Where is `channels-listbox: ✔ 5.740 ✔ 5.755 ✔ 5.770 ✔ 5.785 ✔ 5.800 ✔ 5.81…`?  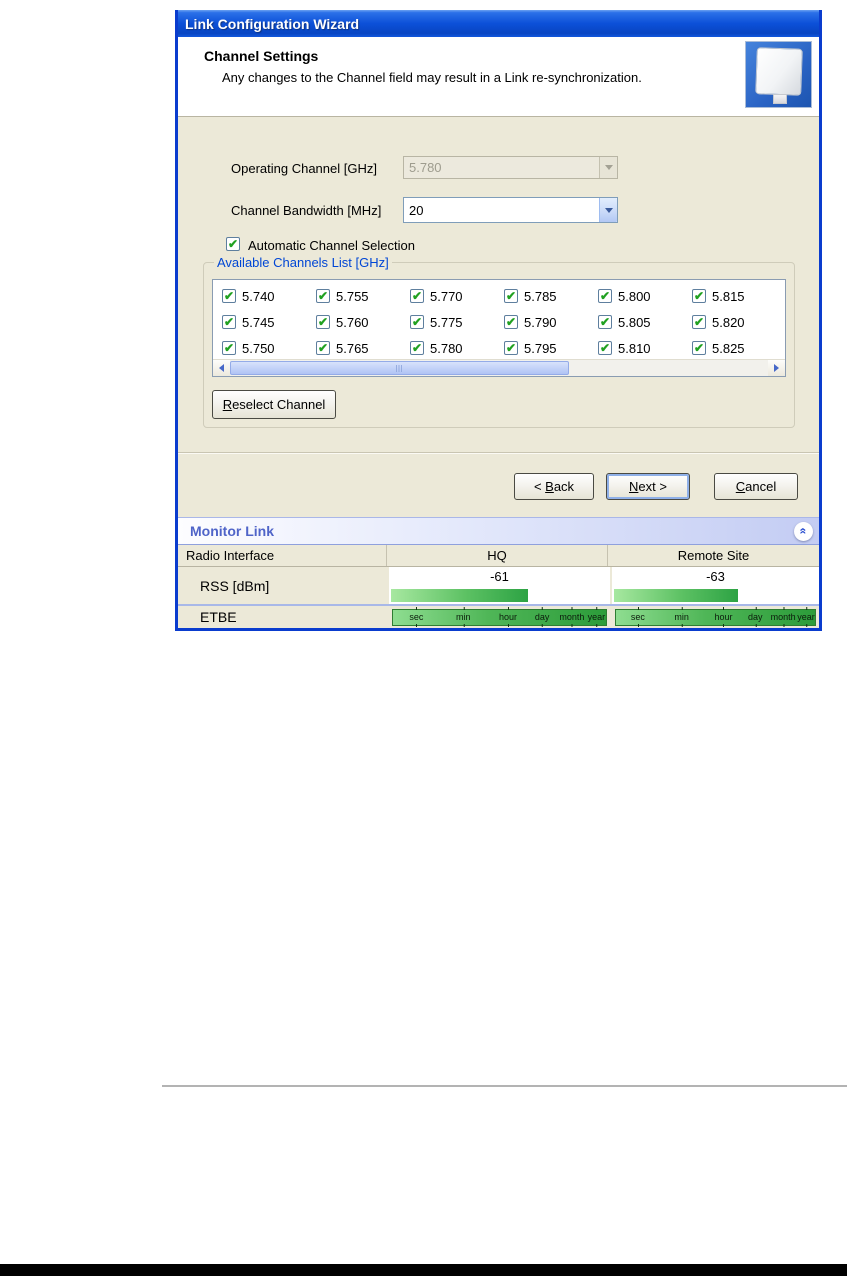
channels-listbox: ✔ 5.740 ✔ 5.755 ✔ 5.770 ✔ 5.785 ✔ 5.800 ✔ 5.81… is located at coordinates (499, 328).